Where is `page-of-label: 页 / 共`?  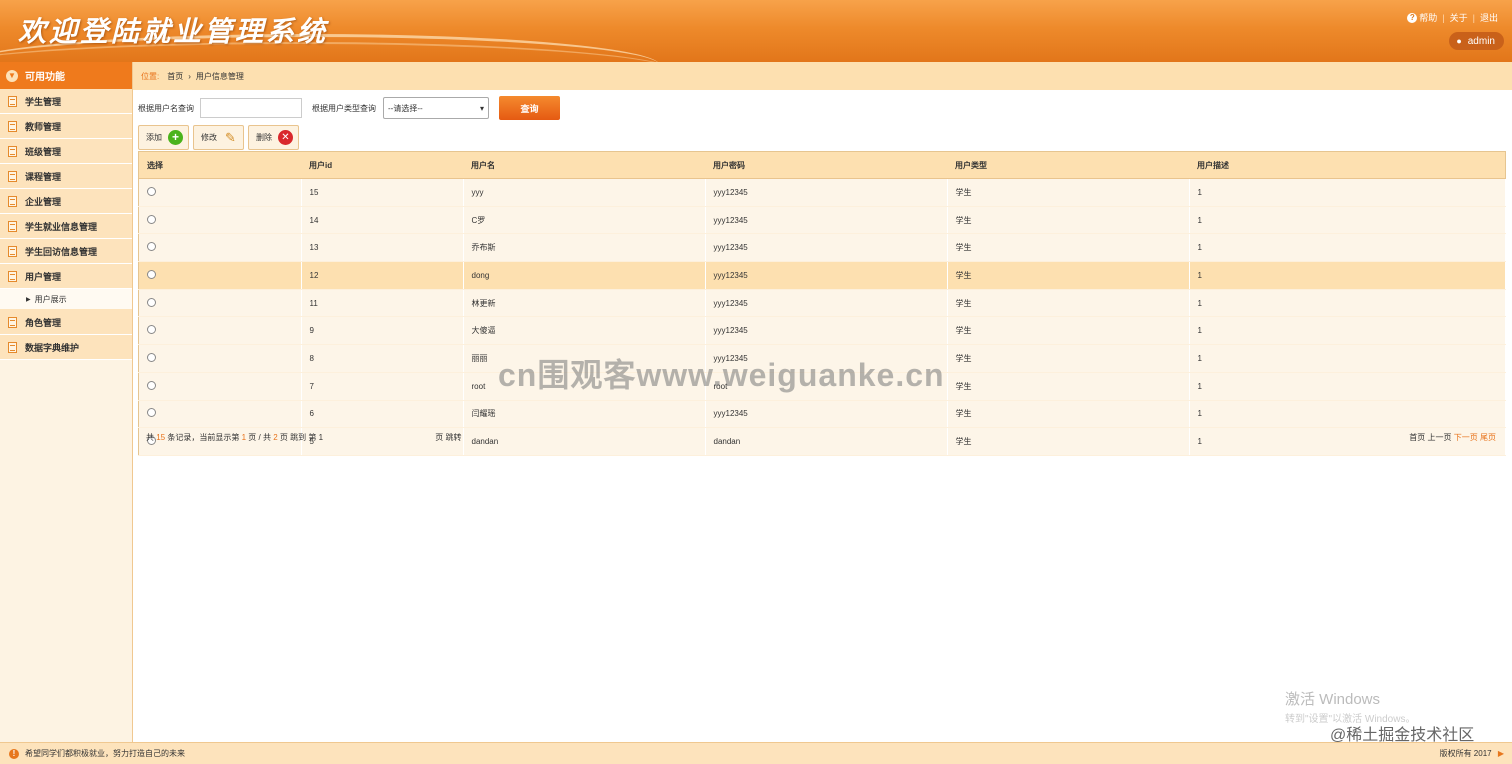 page-of-label: 页 / 共 is located at coordinates (259, 437).